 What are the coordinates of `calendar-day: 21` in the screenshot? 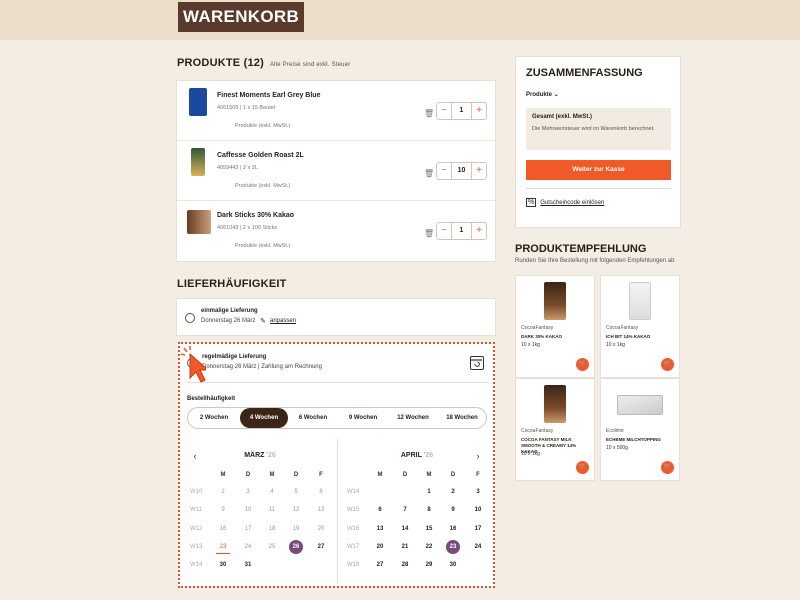 It's located at (405, 547).